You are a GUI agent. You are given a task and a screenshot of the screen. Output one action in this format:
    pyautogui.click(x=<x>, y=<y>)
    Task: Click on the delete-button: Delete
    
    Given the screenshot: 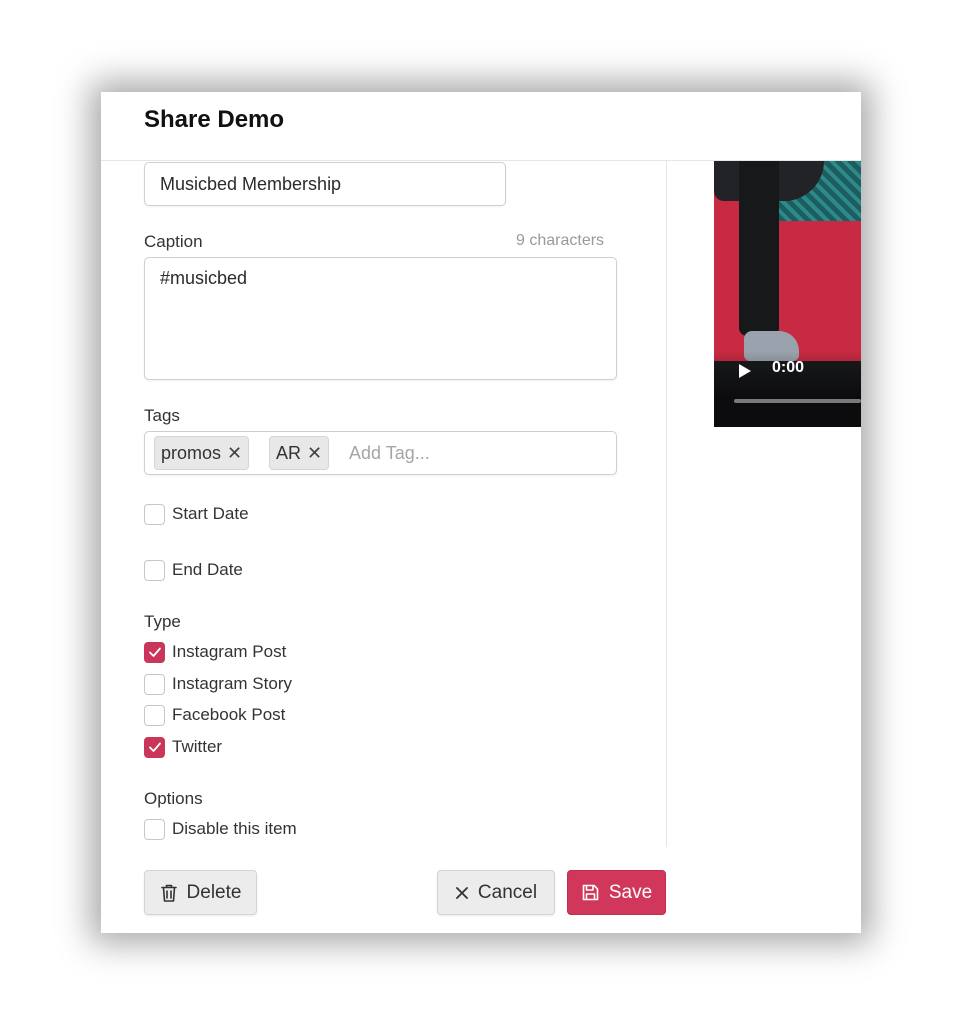 What is the action you would take?
    pyautogui.click(x=200, y=892)
    